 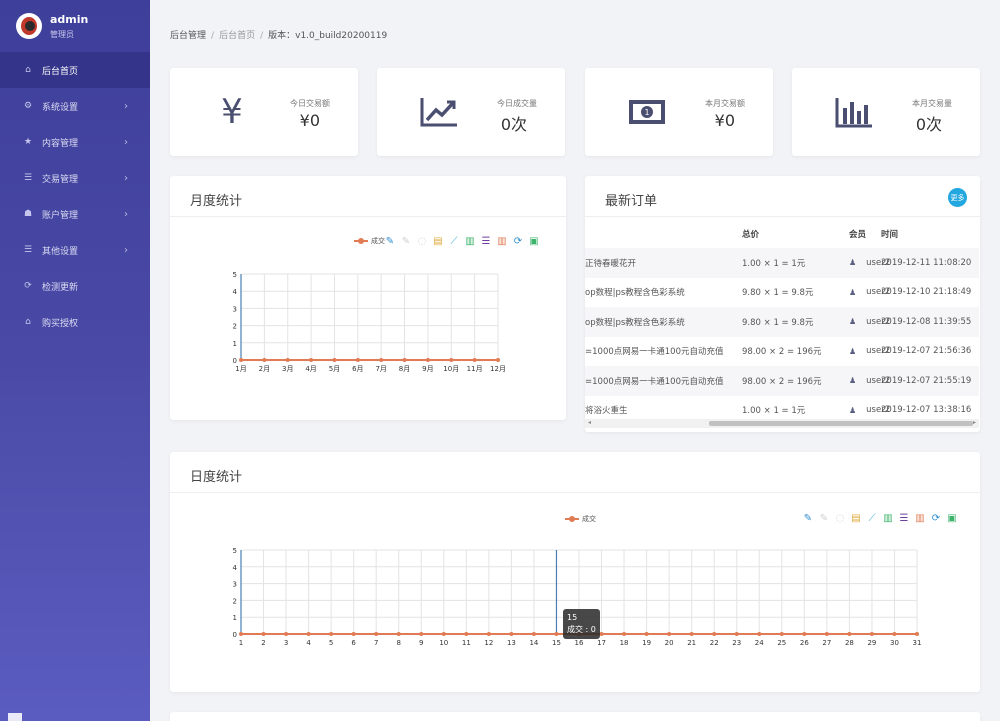 What do you see at coordinates (928, 124) in the screenshot?
I see `stat-value: 0次` at bounding box center [928, 124].